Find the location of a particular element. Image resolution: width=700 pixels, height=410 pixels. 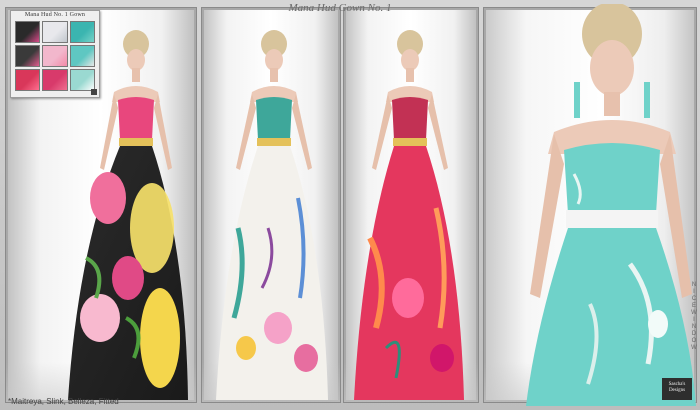

hud-swatch-grid is located at coordinates (55, 56).